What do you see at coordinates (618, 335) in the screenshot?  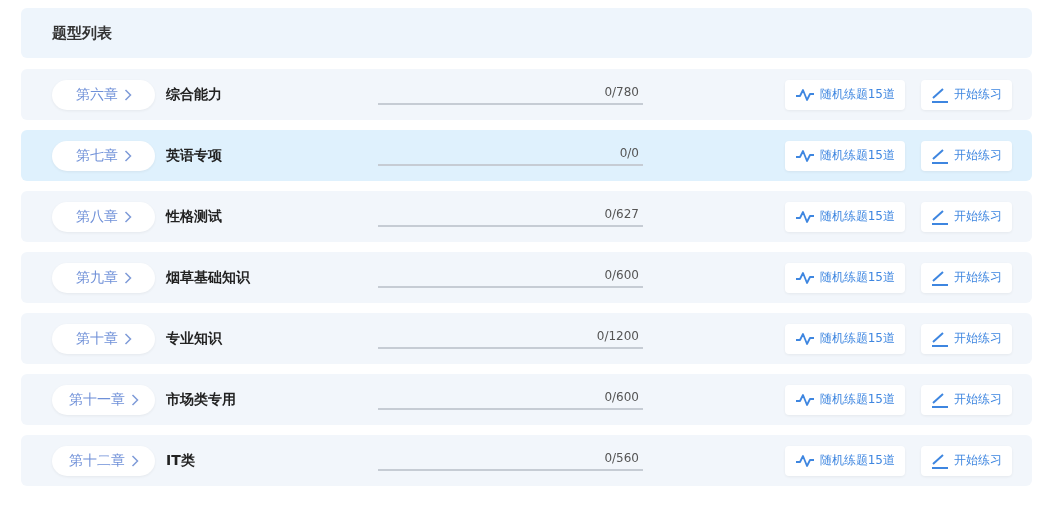 I see `progress-count: 0/1200` at bounding box center [618, 335].